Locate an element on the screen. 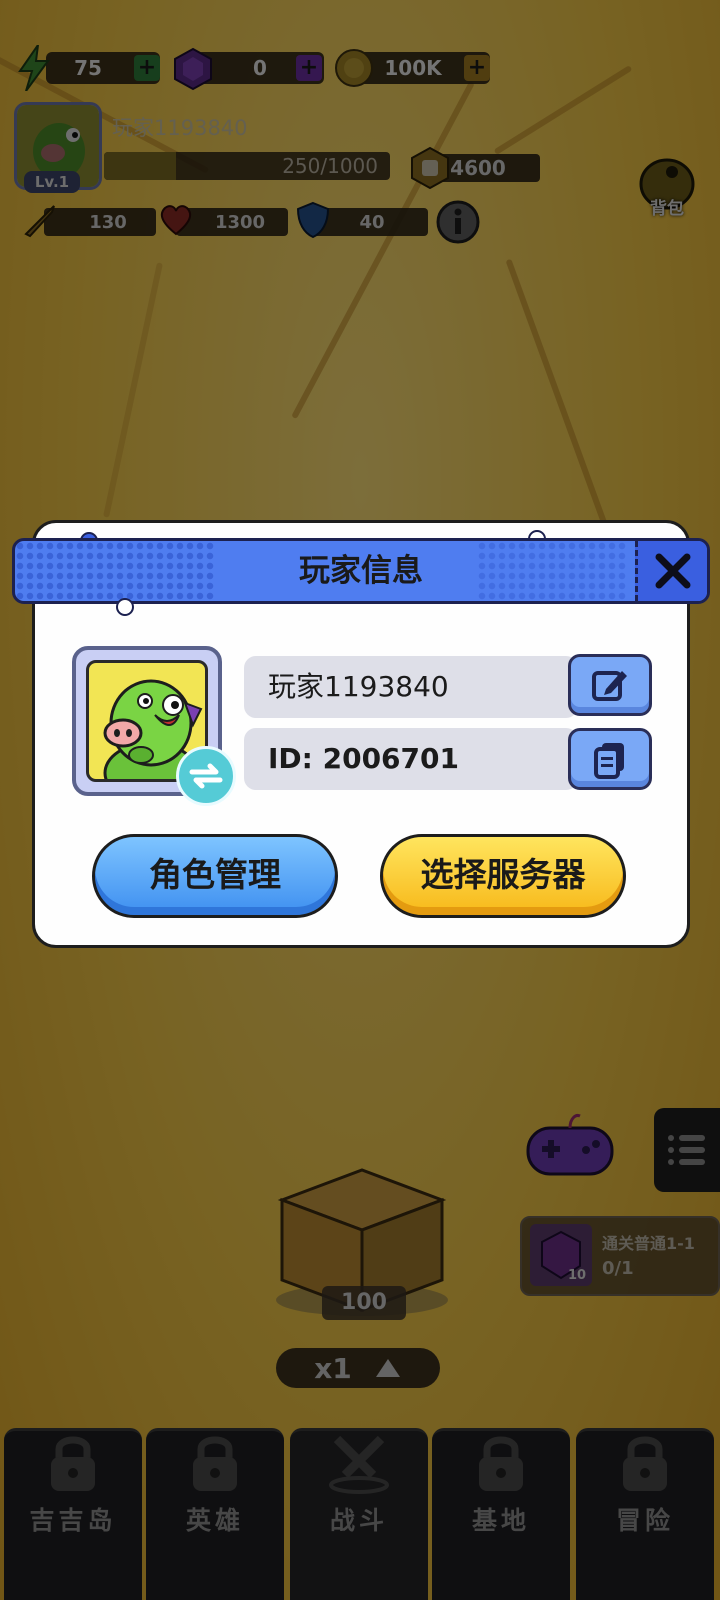 This screenshot has width=720, height=1600. player-name-field: 玩家1193840 is located at coordinates (411, 687).